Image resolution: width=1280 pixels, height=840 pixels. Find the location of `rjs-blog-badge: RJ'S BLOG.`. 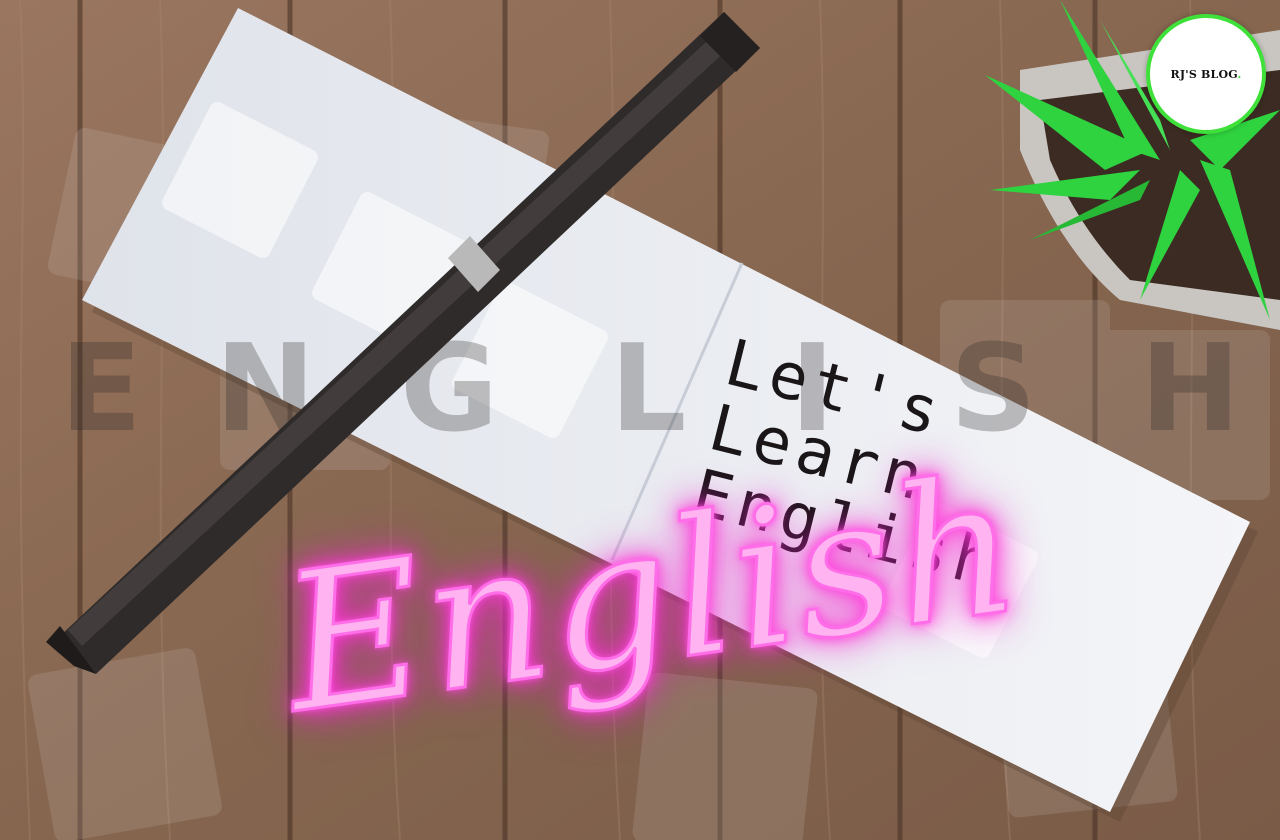

rjs-blog-badge: RJ'S BLOG. is located at coordinates (1206, 74).